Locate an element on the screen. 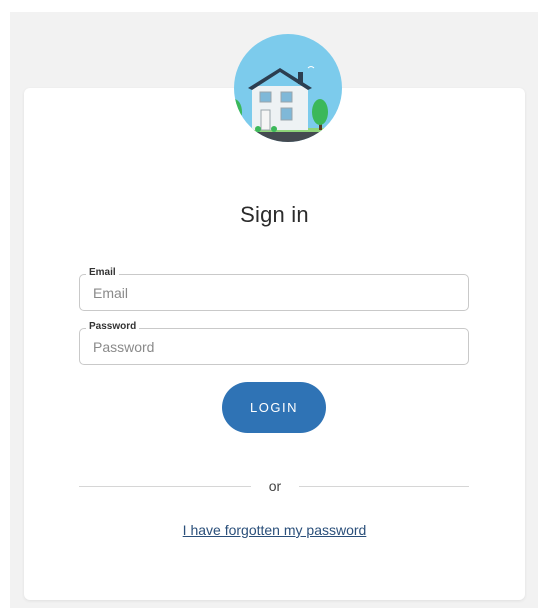 The height and width of the screenshot is (608, 538). page-title: Sign in is located at coordinates (274, 214).